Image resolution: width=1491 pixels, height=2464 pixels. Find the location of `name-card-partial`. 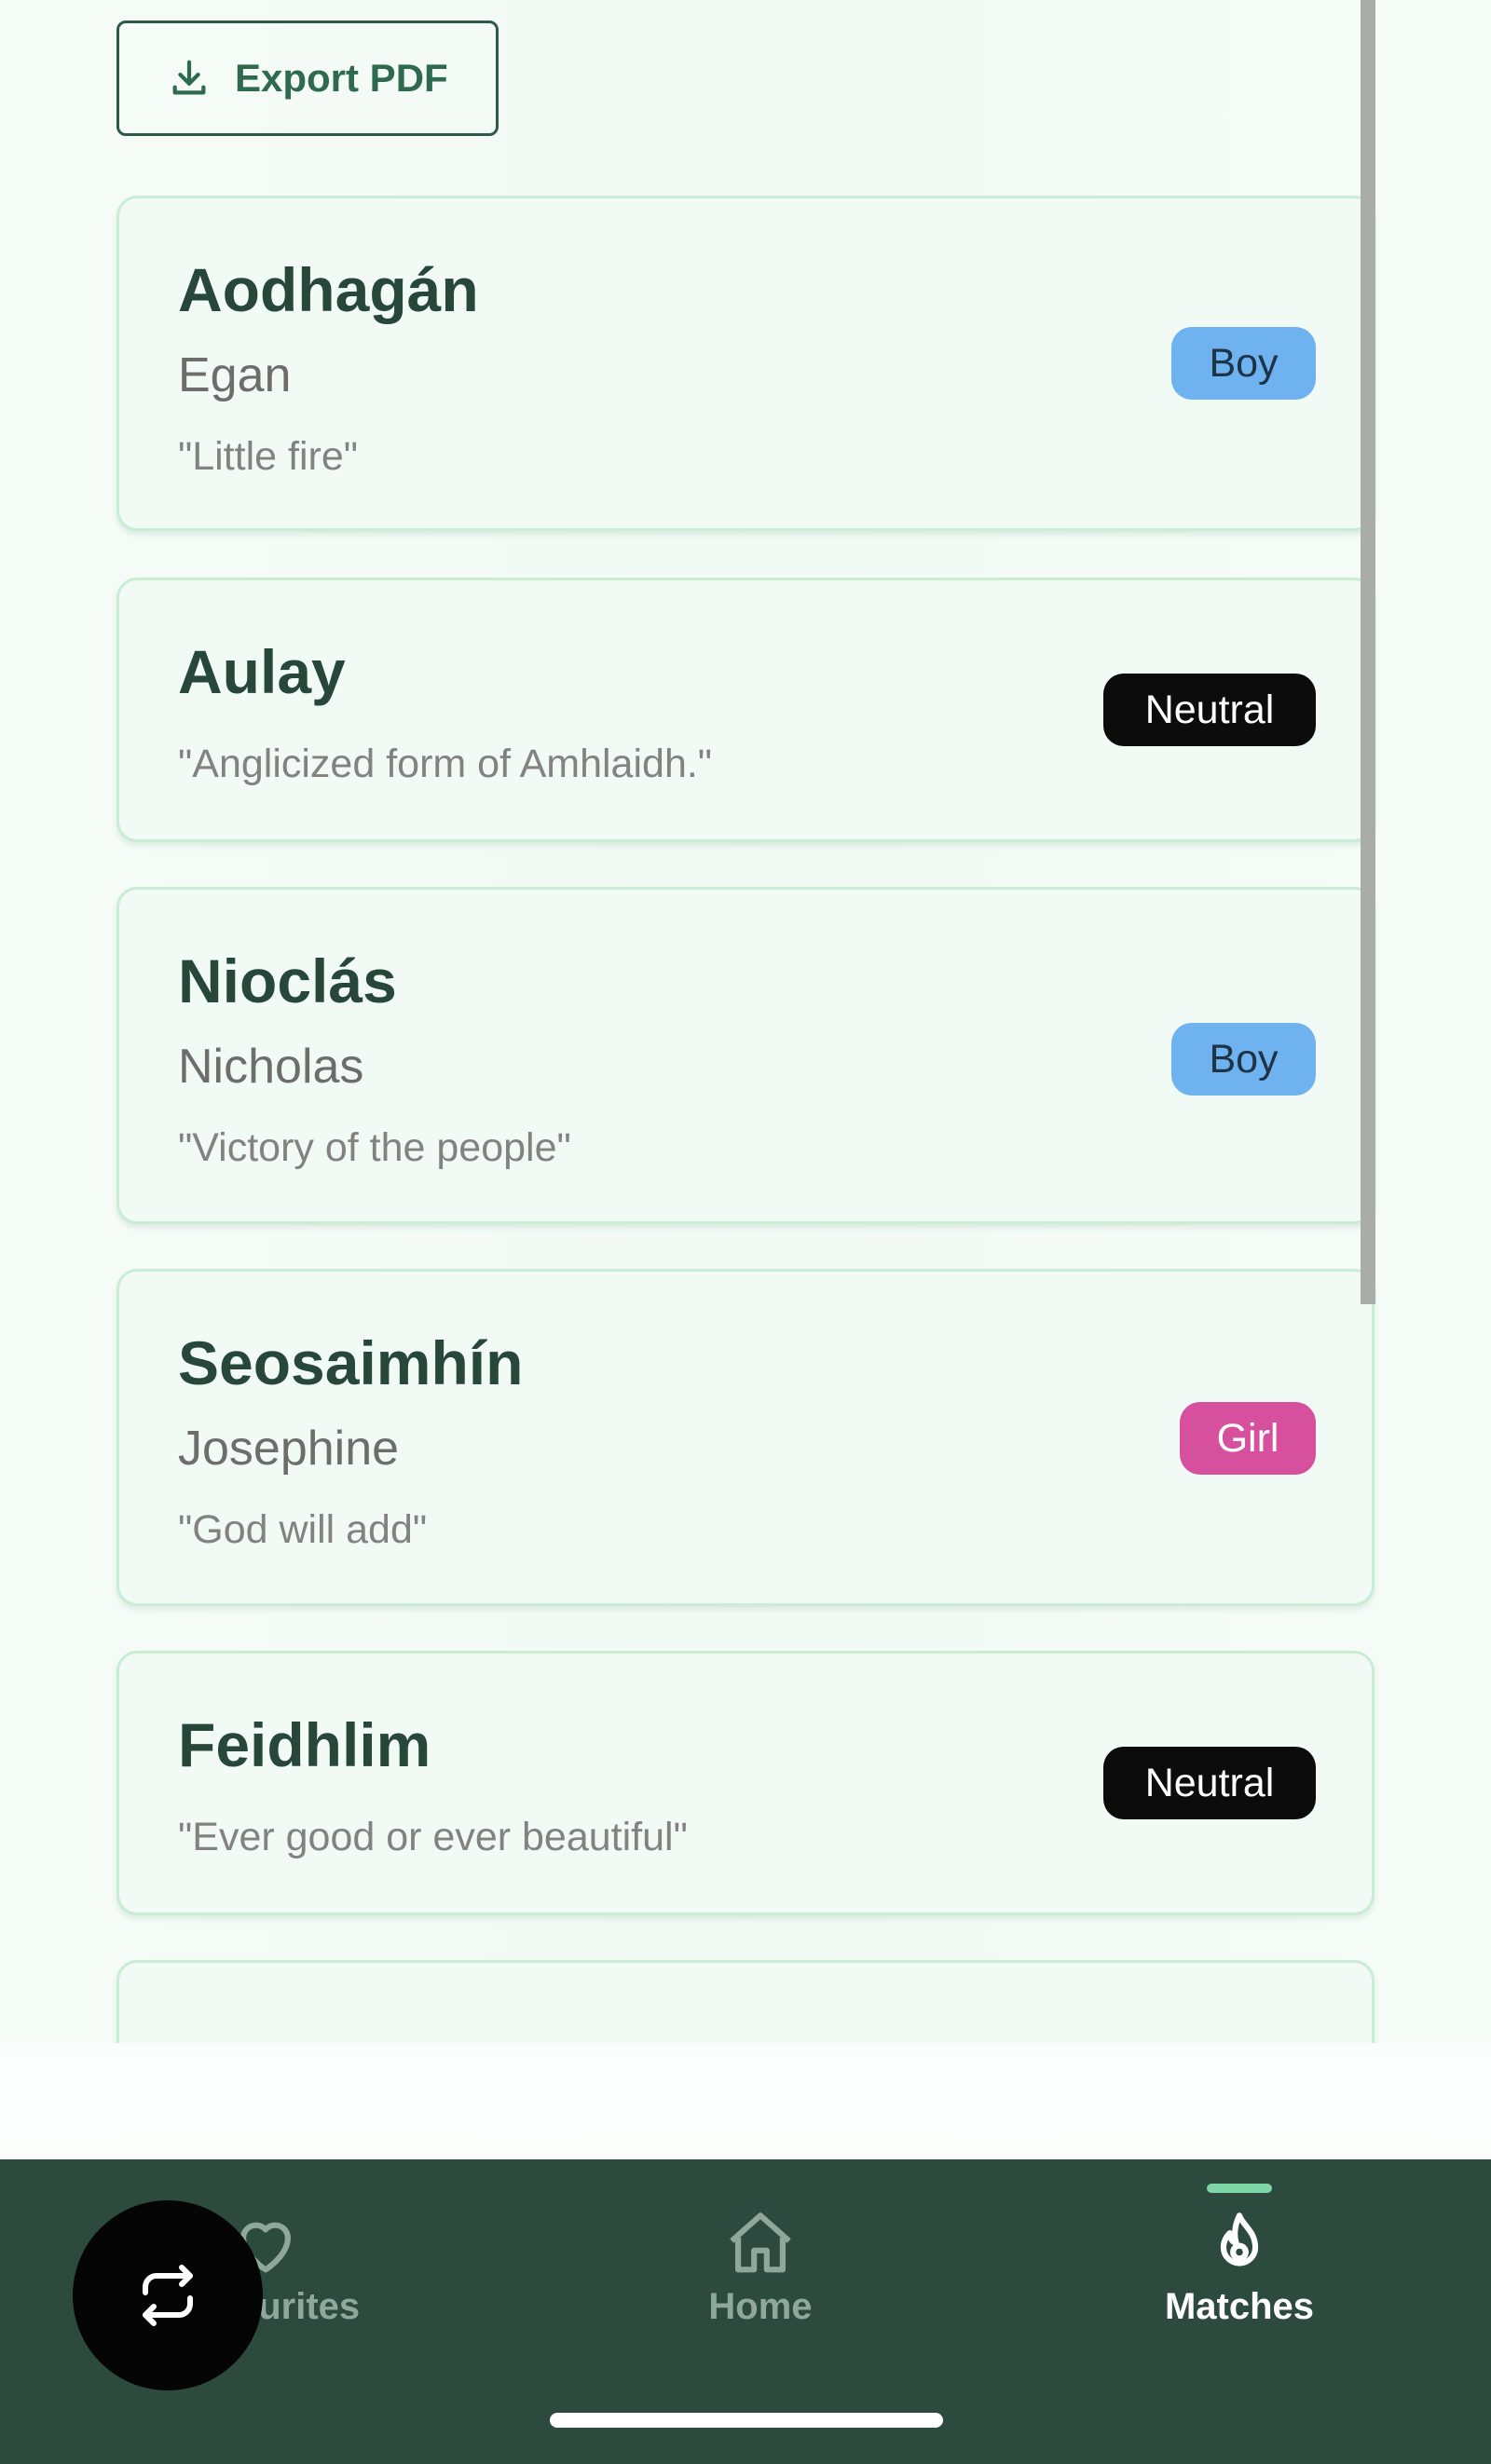

name-card-partial is located at coordinates (745, 2001).